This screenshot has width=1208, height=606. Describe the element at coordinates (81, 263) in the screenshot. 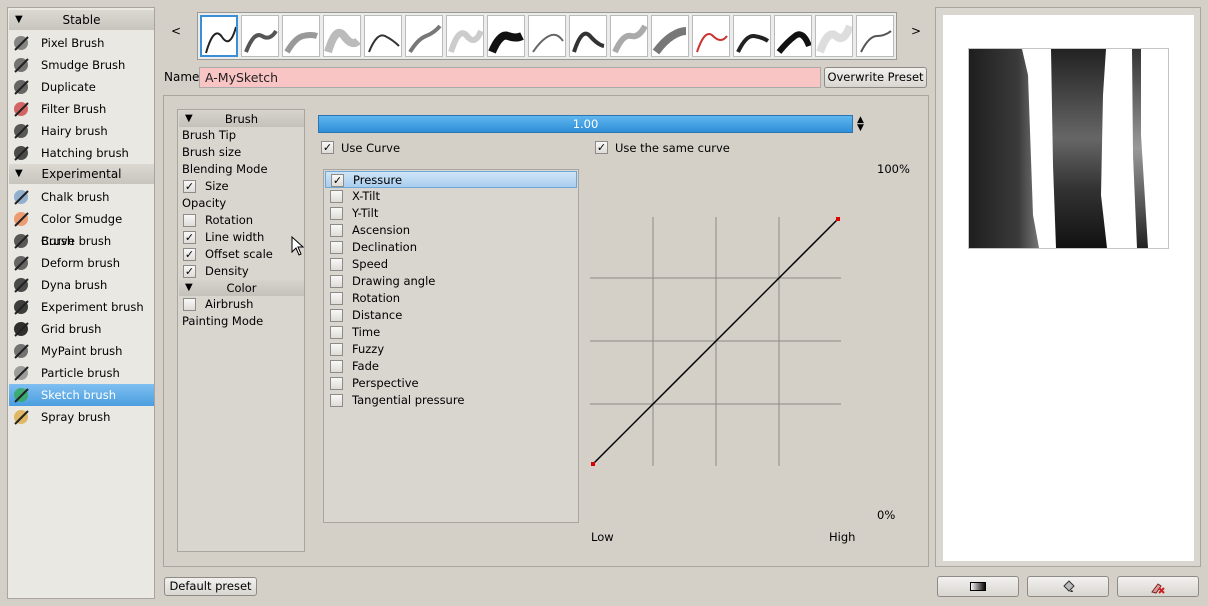

I see `engine-item: Deform brush` at that location.